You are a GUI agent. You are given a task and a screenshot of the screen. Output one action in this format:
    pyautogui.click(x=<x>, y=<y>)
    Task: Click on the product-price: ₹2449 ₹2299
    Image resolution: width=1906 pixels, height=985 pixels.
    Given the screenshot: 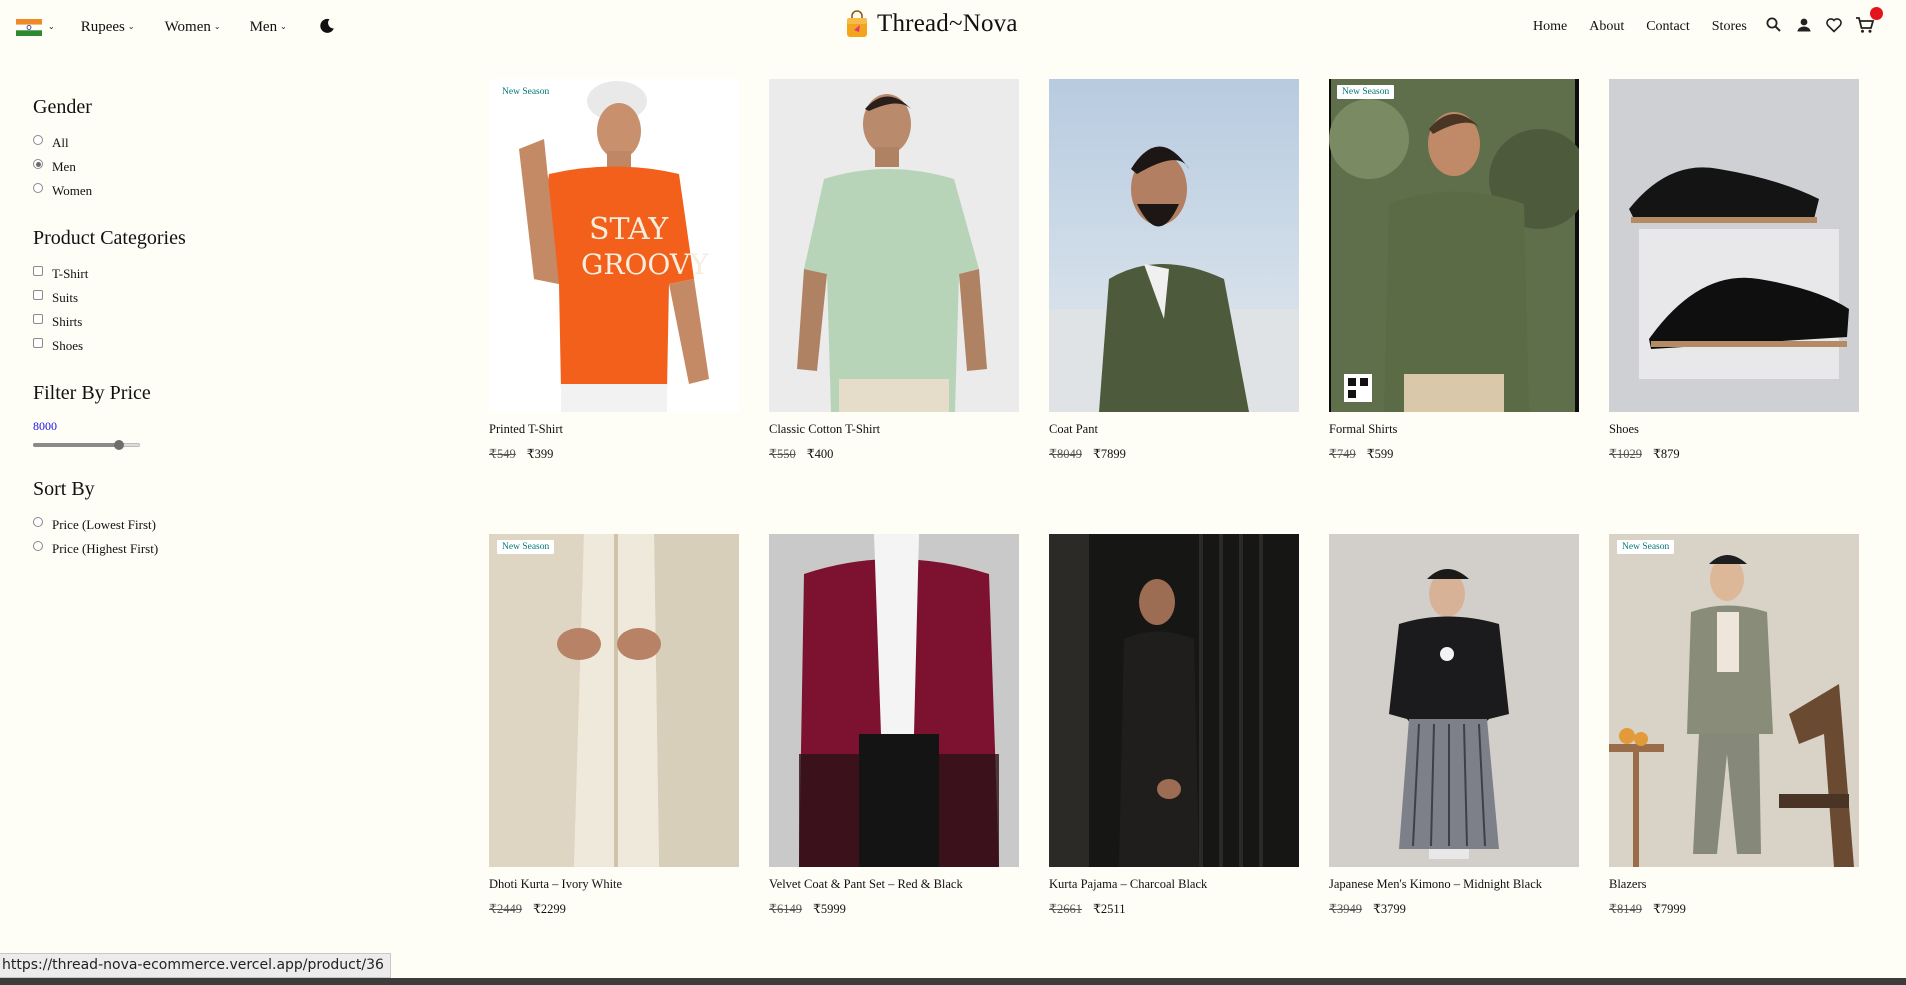 What is the action you would take?
    pyautogui.click(x=614, y=909)
    